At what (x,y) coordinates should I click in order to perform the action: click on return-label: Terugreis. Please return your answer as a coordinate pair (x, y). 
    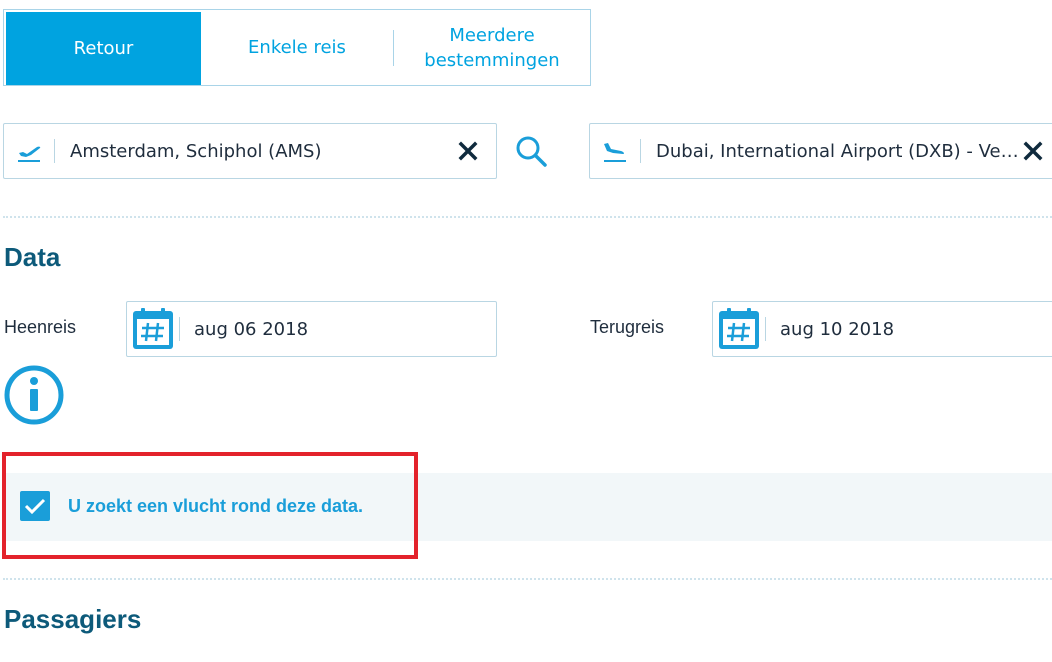
    Looking at the image, I should click on (627, 327).